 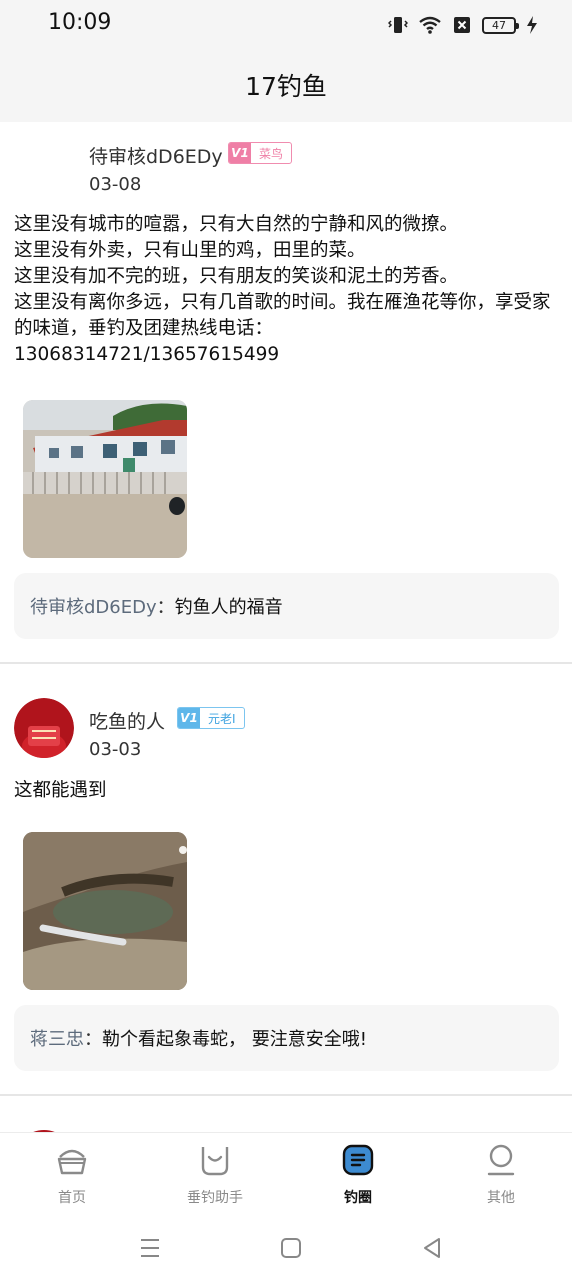 I want to click on page-title: 17钓鱼, so click(x=286, y=86).